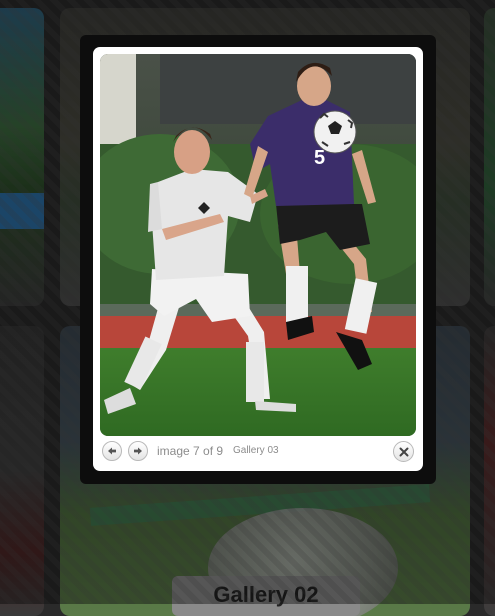 This screenshot has height=616, width=495. I want to click on jersey-number: 5, so click(319, 158).